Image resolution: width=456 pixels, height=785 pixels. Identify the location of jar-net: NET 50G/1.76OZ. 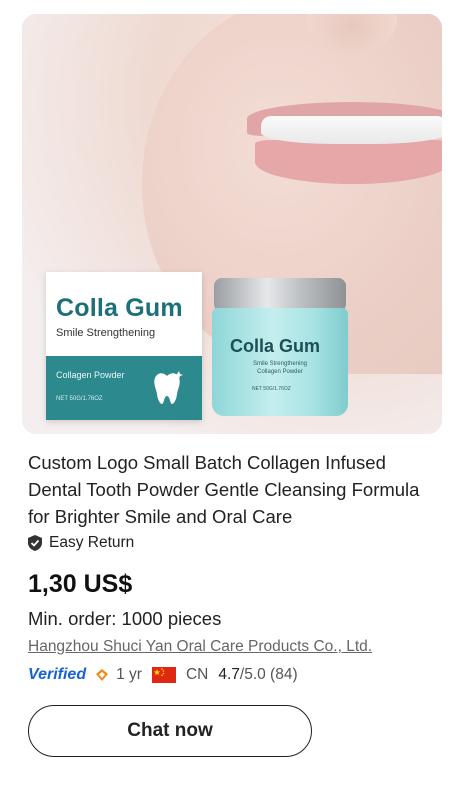
(271, 389).